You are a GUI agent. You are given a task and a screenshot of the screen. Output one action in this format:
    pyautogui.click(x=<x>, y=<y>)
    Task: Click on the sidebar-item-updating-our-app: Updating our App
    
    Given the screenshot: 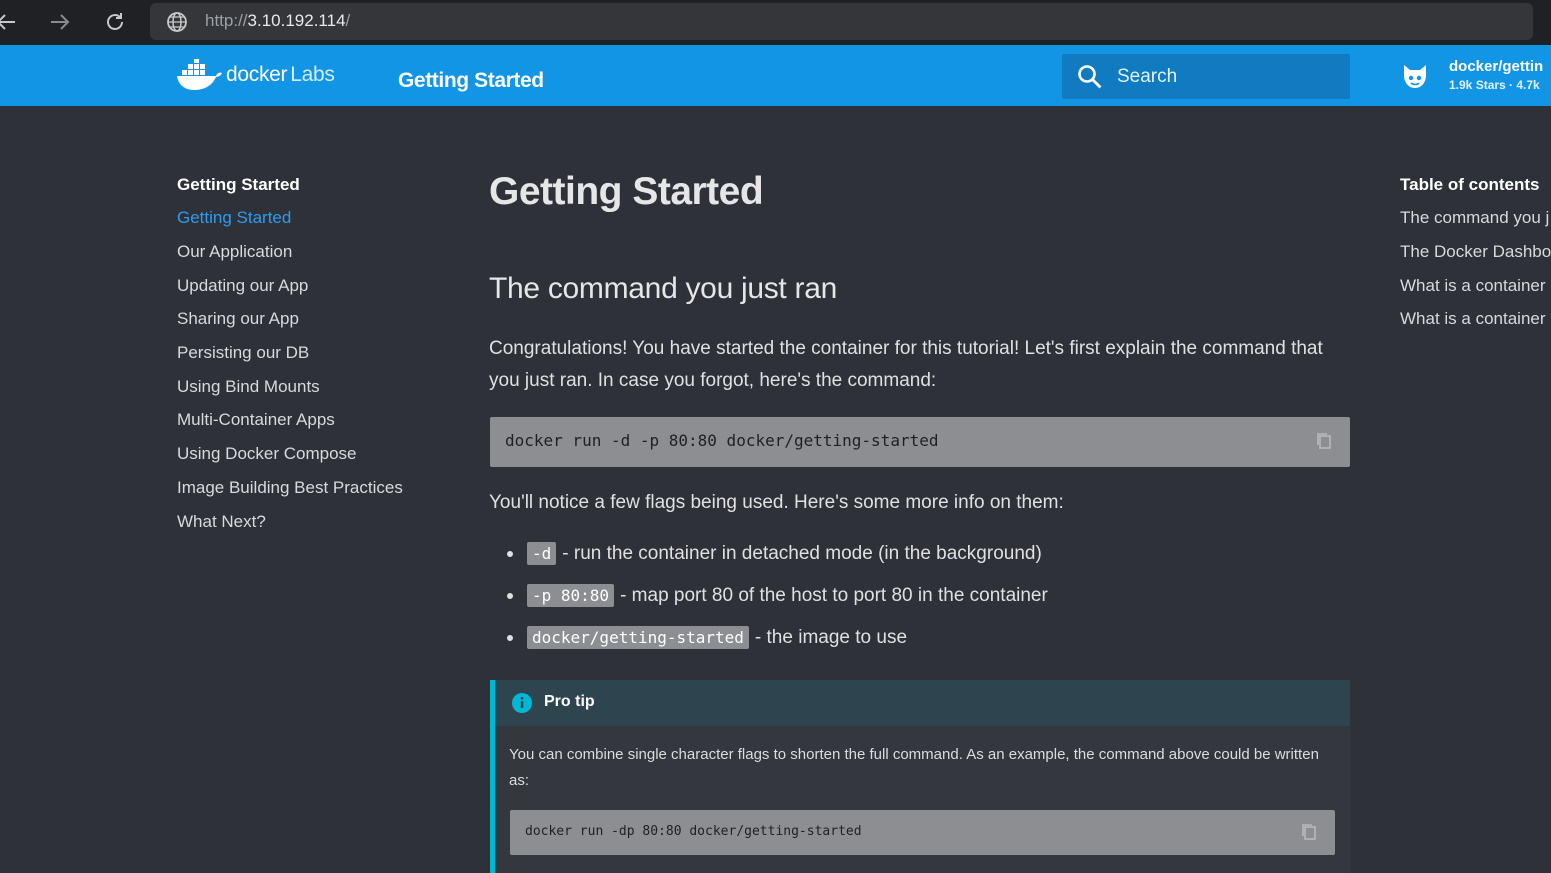 What is the action you would take?
    pyautogui.click(x=242, y=286)
    